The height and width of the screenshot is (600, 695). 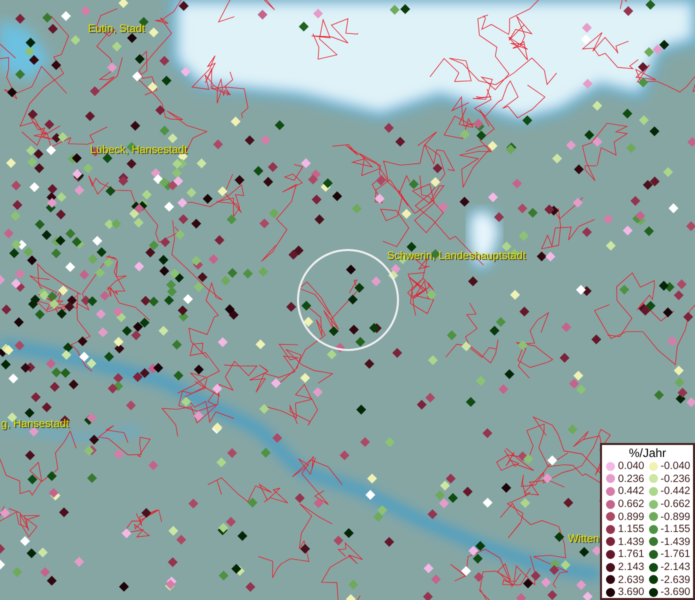 I want to click on place-label: Witten, so click(x=584, y=539).